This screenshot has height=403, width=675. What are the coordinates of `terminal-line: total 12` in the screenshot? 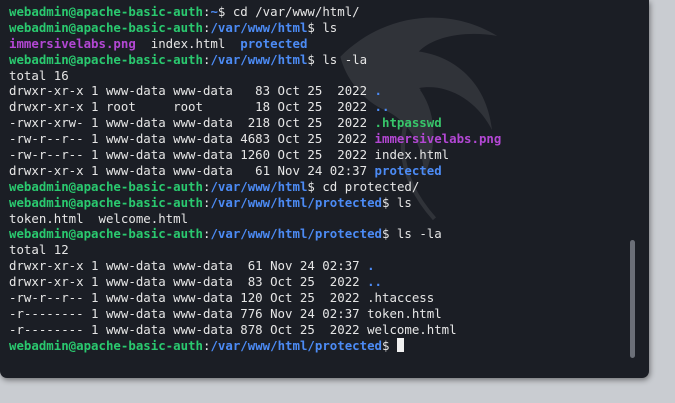 It's located at (255, 250).